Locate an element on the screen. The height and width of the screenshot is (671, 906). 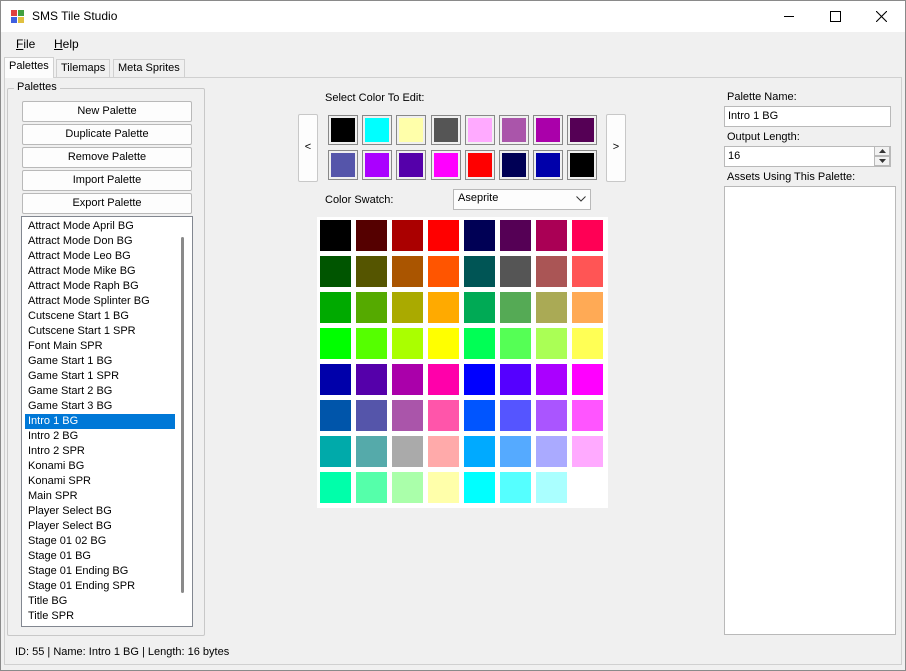
palette-list-item: Game Start 2 BG is located at coordinates (100, 391).